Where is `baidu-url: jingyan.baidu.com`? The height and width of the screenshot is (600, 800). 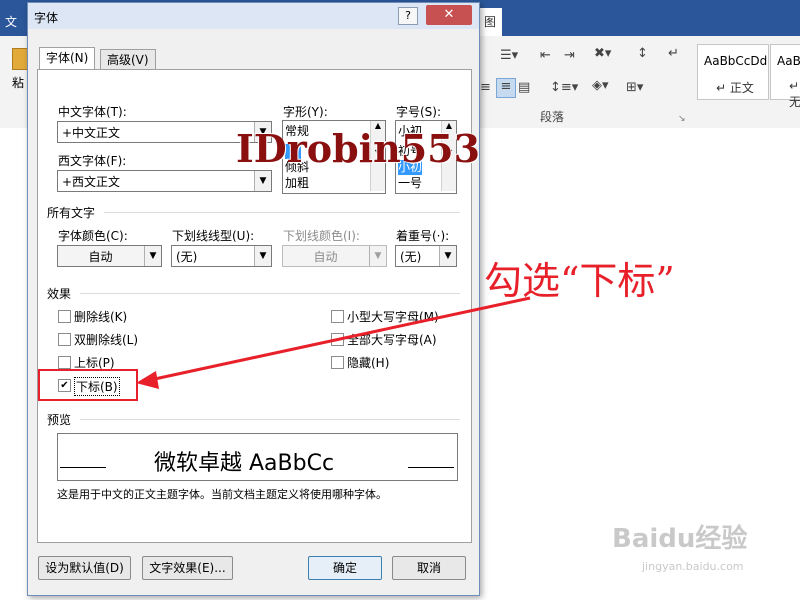
baidu-url: jingyan.baidu.com is located at coordinates (693, 566).